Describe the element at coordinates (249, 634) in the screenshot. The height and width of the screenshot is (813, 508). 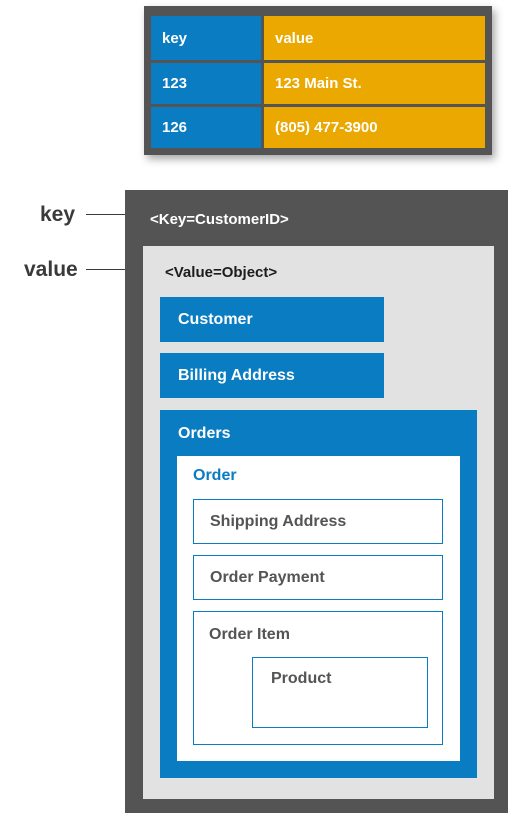
I see `order-item-label: Order Item` at that location.